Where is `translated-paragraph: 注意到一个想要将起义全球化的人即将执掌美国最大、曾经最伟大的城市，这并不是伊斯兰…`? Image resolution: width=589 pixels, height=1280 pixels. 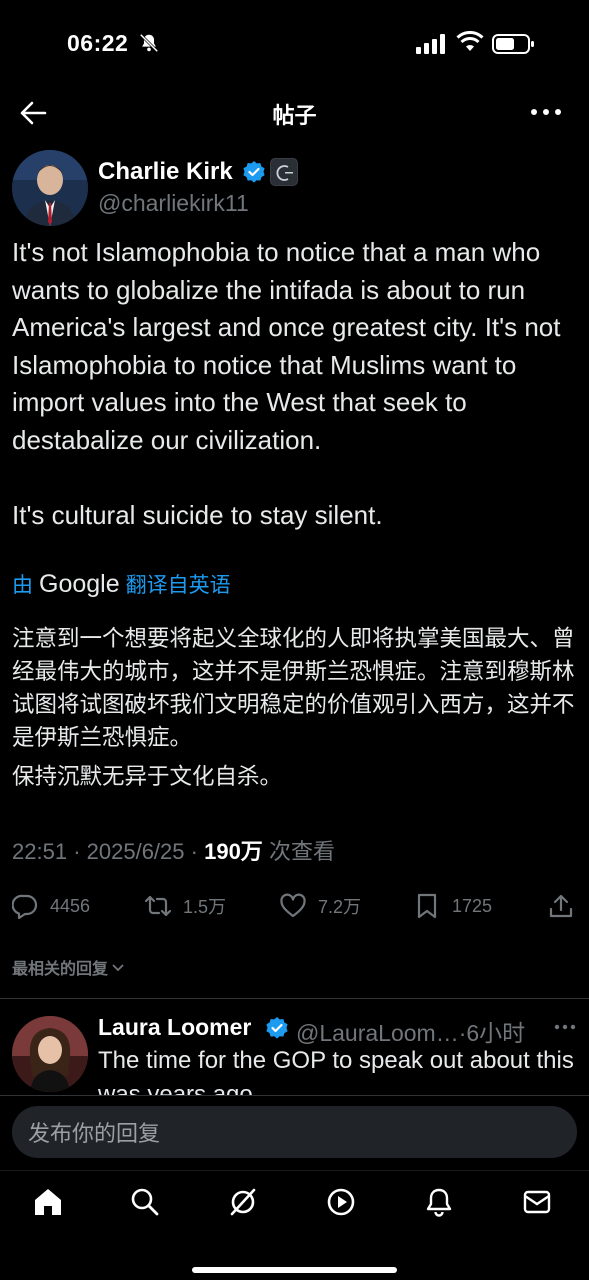 translated-paragraph: 注意到一个想要将起义全球化的人即将执掌美国最大、曾经最伟大的城市，这并不是伊斯兰… is located at coordinates (293, 688).